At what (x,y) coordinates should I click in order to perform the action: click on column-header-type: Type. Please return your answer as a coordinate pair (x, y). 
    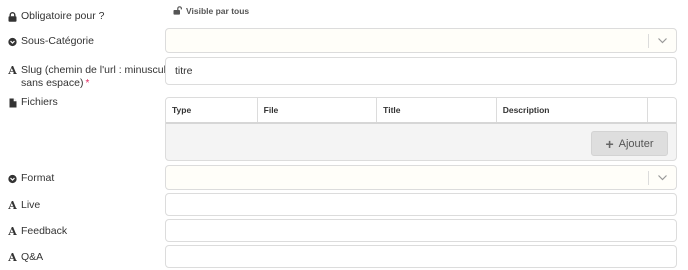
    Looking at the image, I should click on (212, 110).